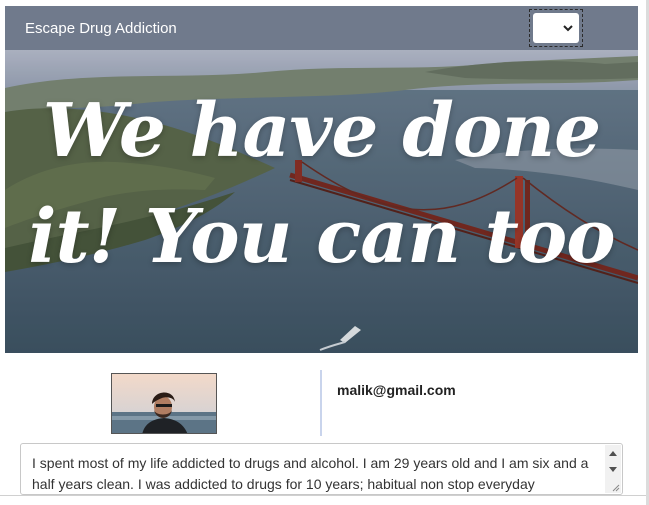 The height and width of the screenshot is (505, 649). What do you see at coordinates (101, 28) in the screenshot?
I see `brand-title: Escape Drug Addiction` at bounding box center [101, 28].